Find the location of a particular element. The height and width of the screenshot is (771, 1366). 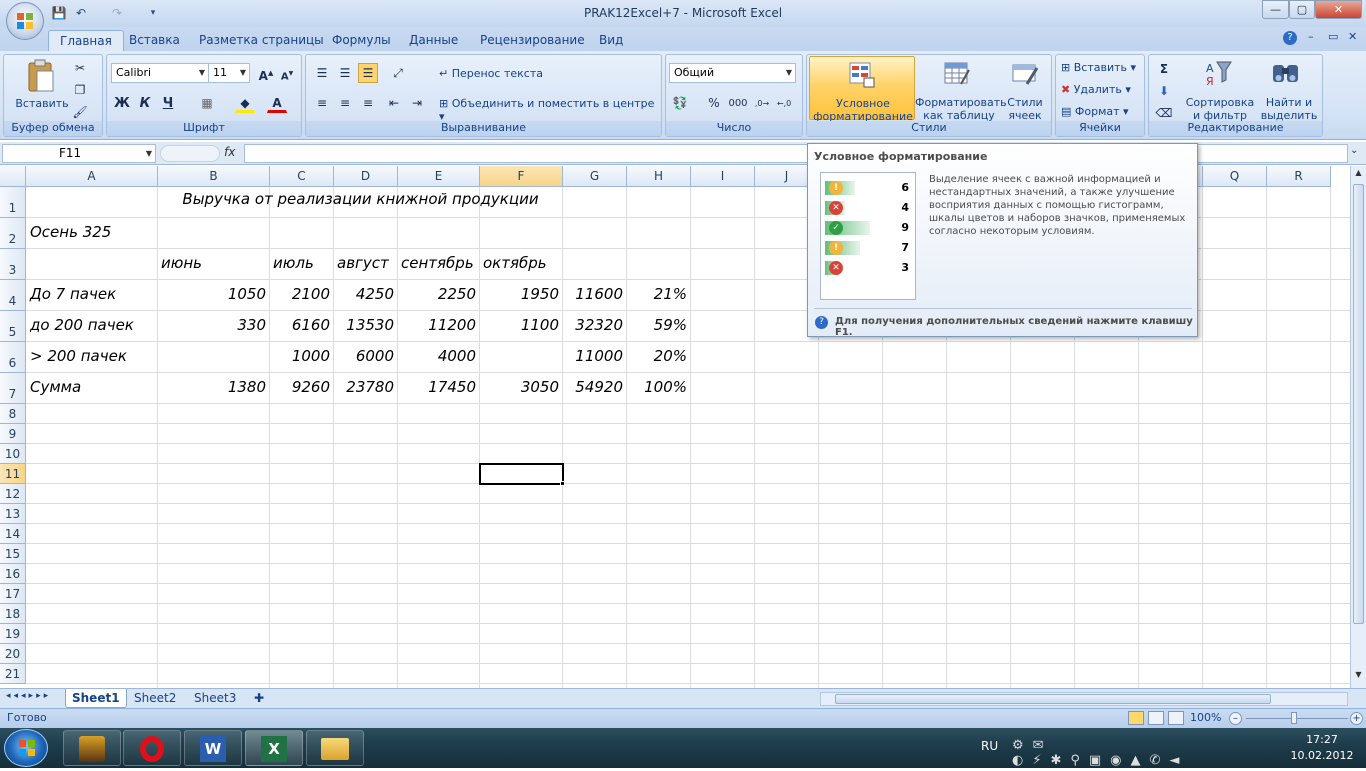

delete-cells-button: ✖ Удалить ▾ is located at coordinates (1096, 89).